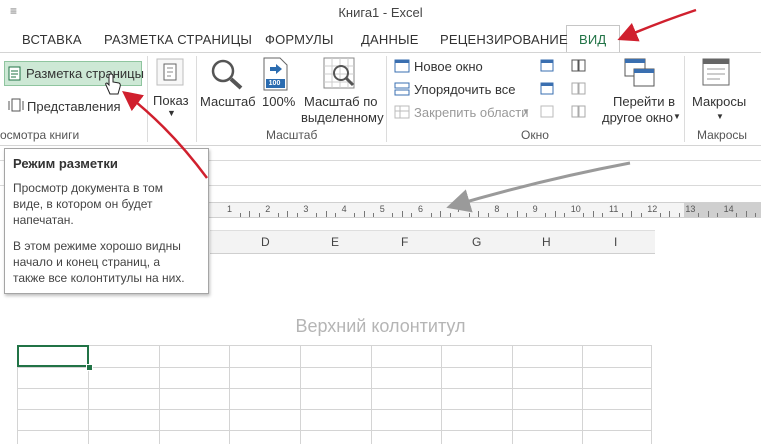 Image resolution: width=761 pixels, height=444 pixels. Describe the element at coordinates (538, 187) in the screenshot. I see `arrow-to-ruler` at that location.